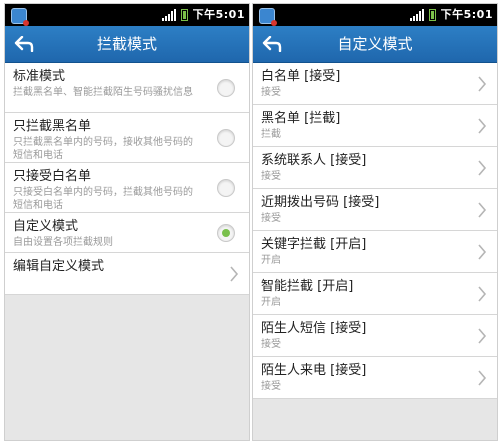  What do you see at coordinates (103, 149) in the screenshot?
I see `mode-description: 只拦截黑名单内的号码，接收其他号码的短信和电话` at bounding box center [103, 149].